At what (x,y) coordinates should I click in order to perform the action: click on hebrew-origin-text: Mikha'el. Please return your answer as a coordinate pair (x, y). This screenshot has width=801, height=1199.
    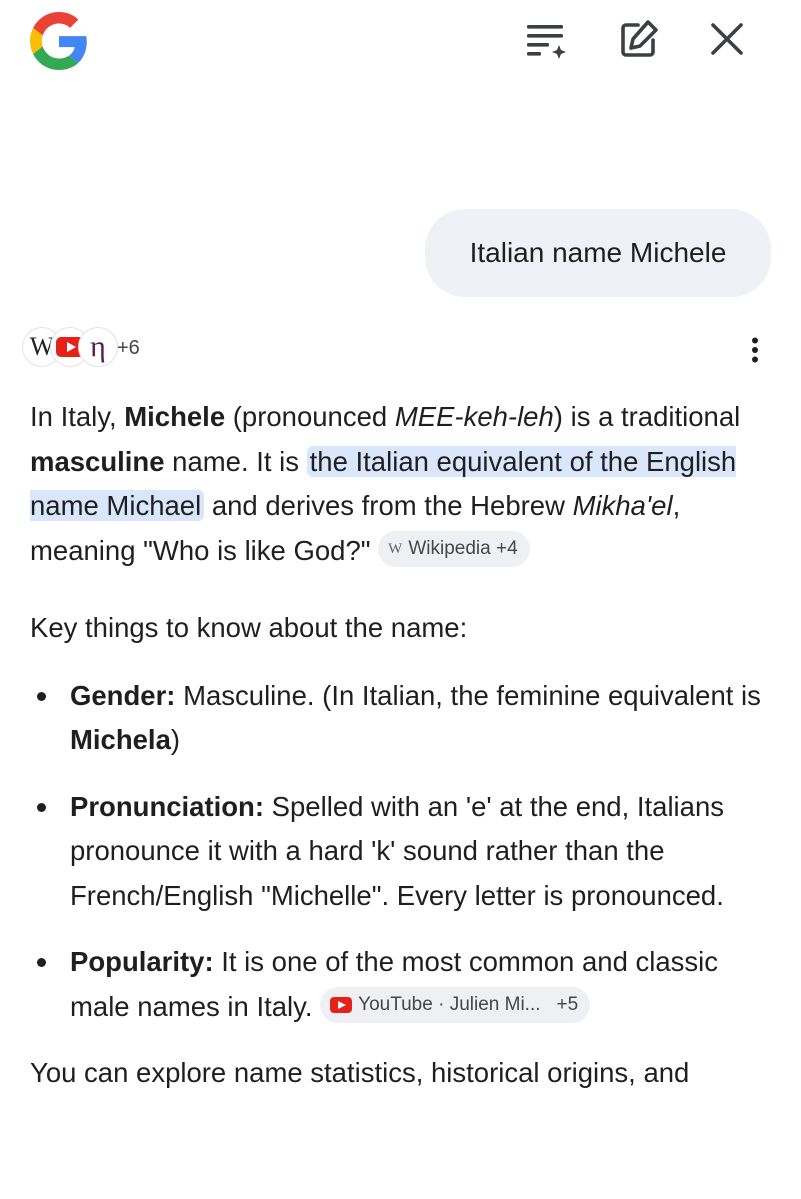
    Looking at the image, I should click on (622, 505).